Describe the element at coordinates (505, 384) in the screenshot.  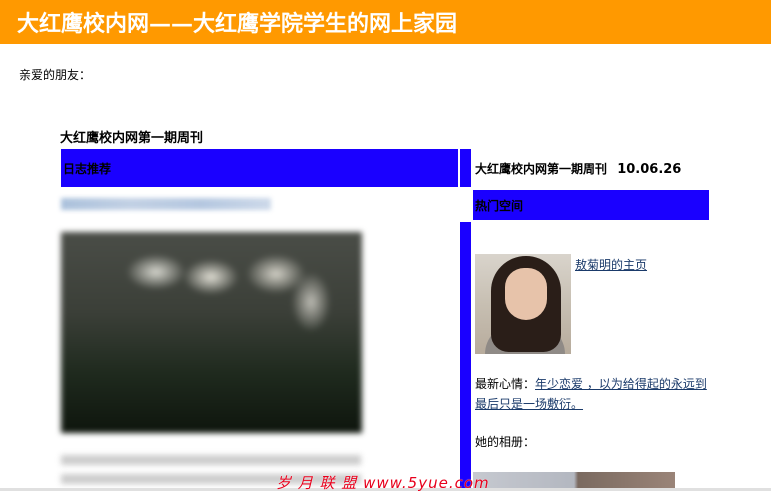
I see `mood-label: 最新心情：` at that location.